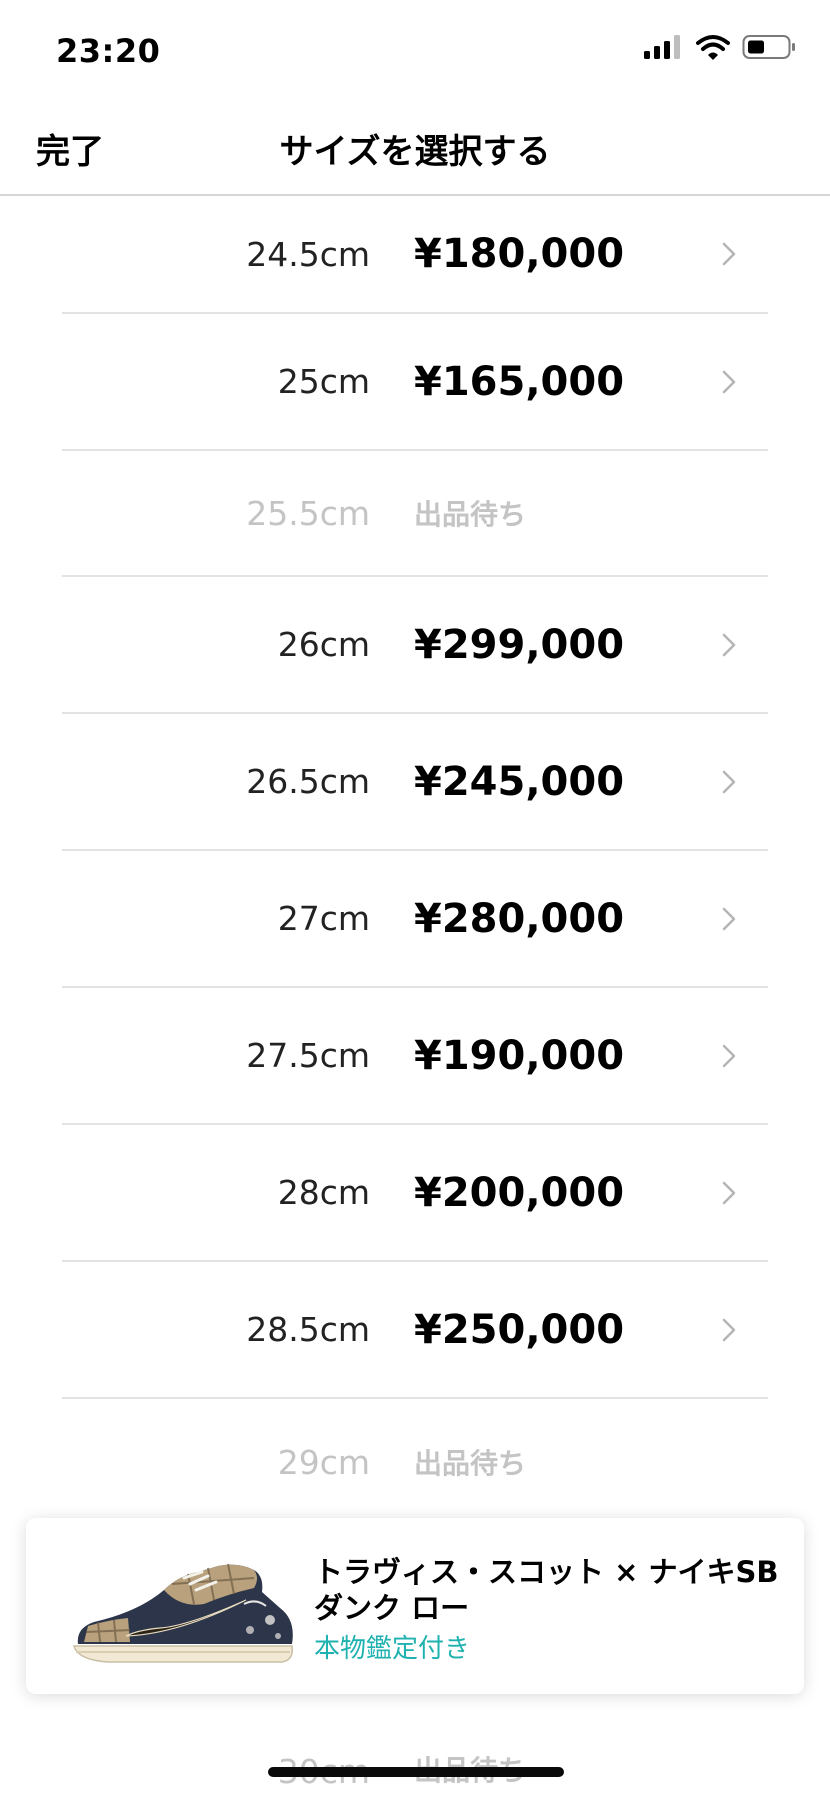 The height and width of the screenshot is (1797, 830). Describe the element at coordinates (519, 644) in the screenshot. I see `price-label: ¥299,000` at that location.